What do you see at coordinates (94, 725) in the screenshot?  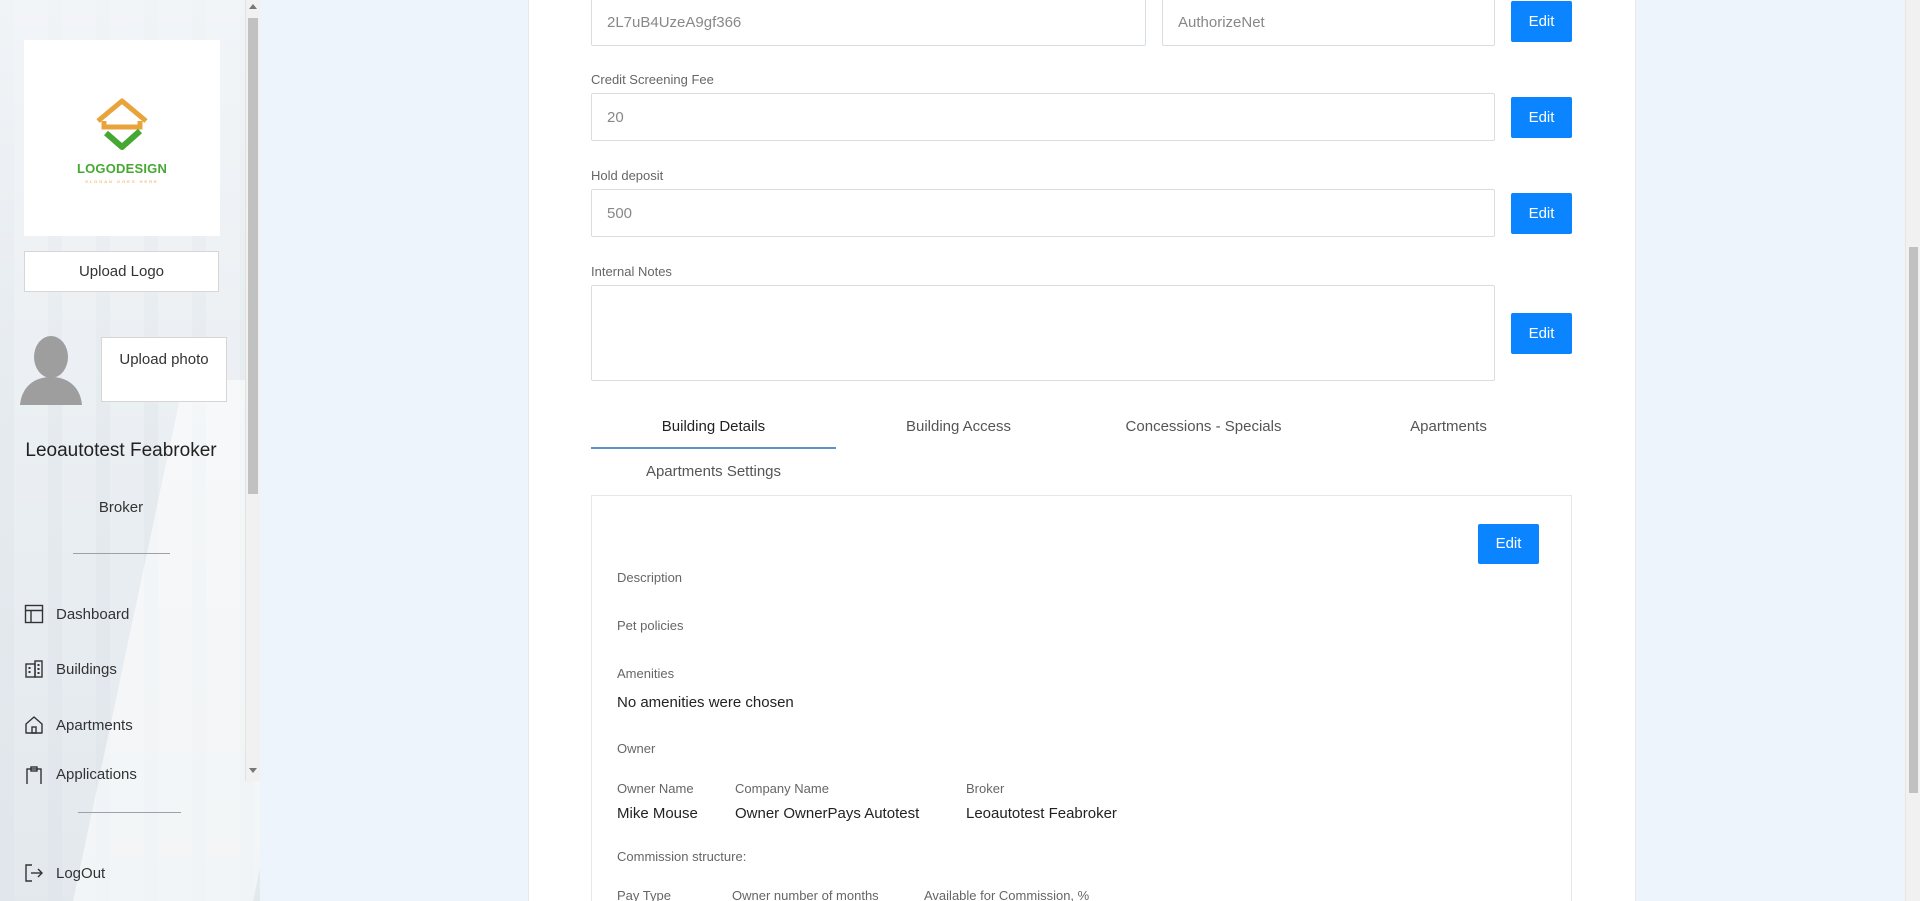 I see `sidebar-item-label: Apartments` at bounding box center [94, 725].